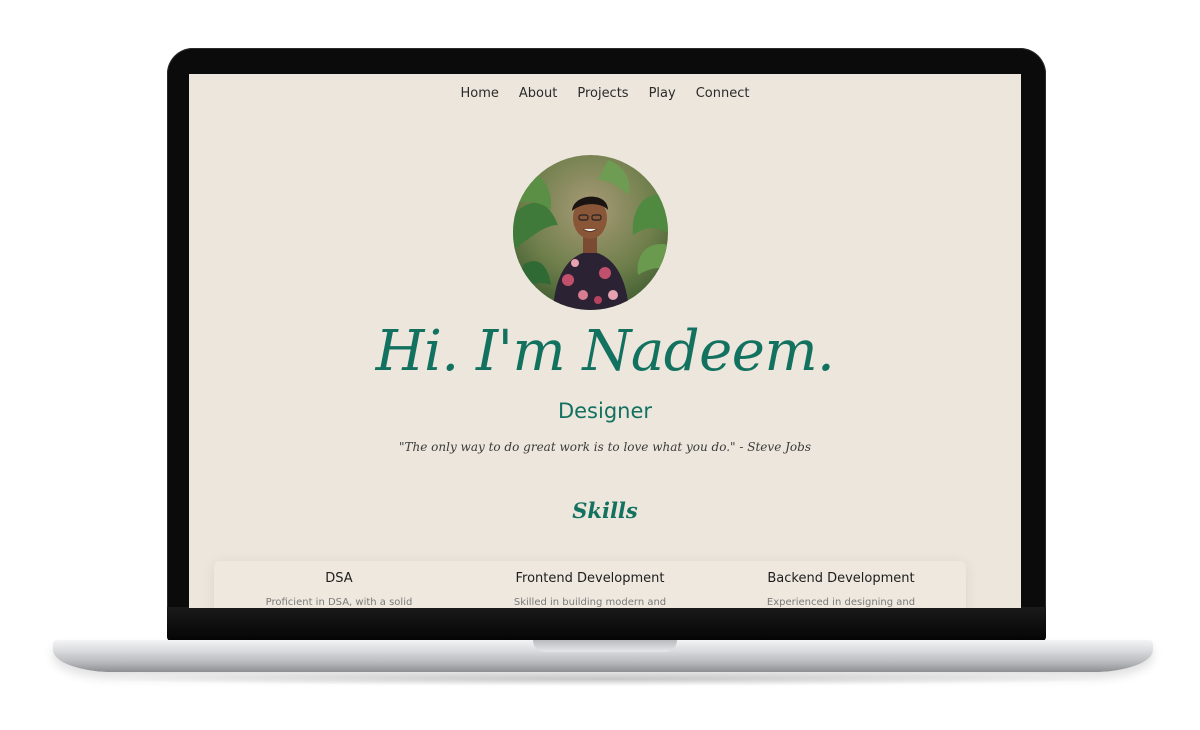 This screenshot has height=730, width=1200. I want to click on laptop-hinge-notch, so click(605, 646).